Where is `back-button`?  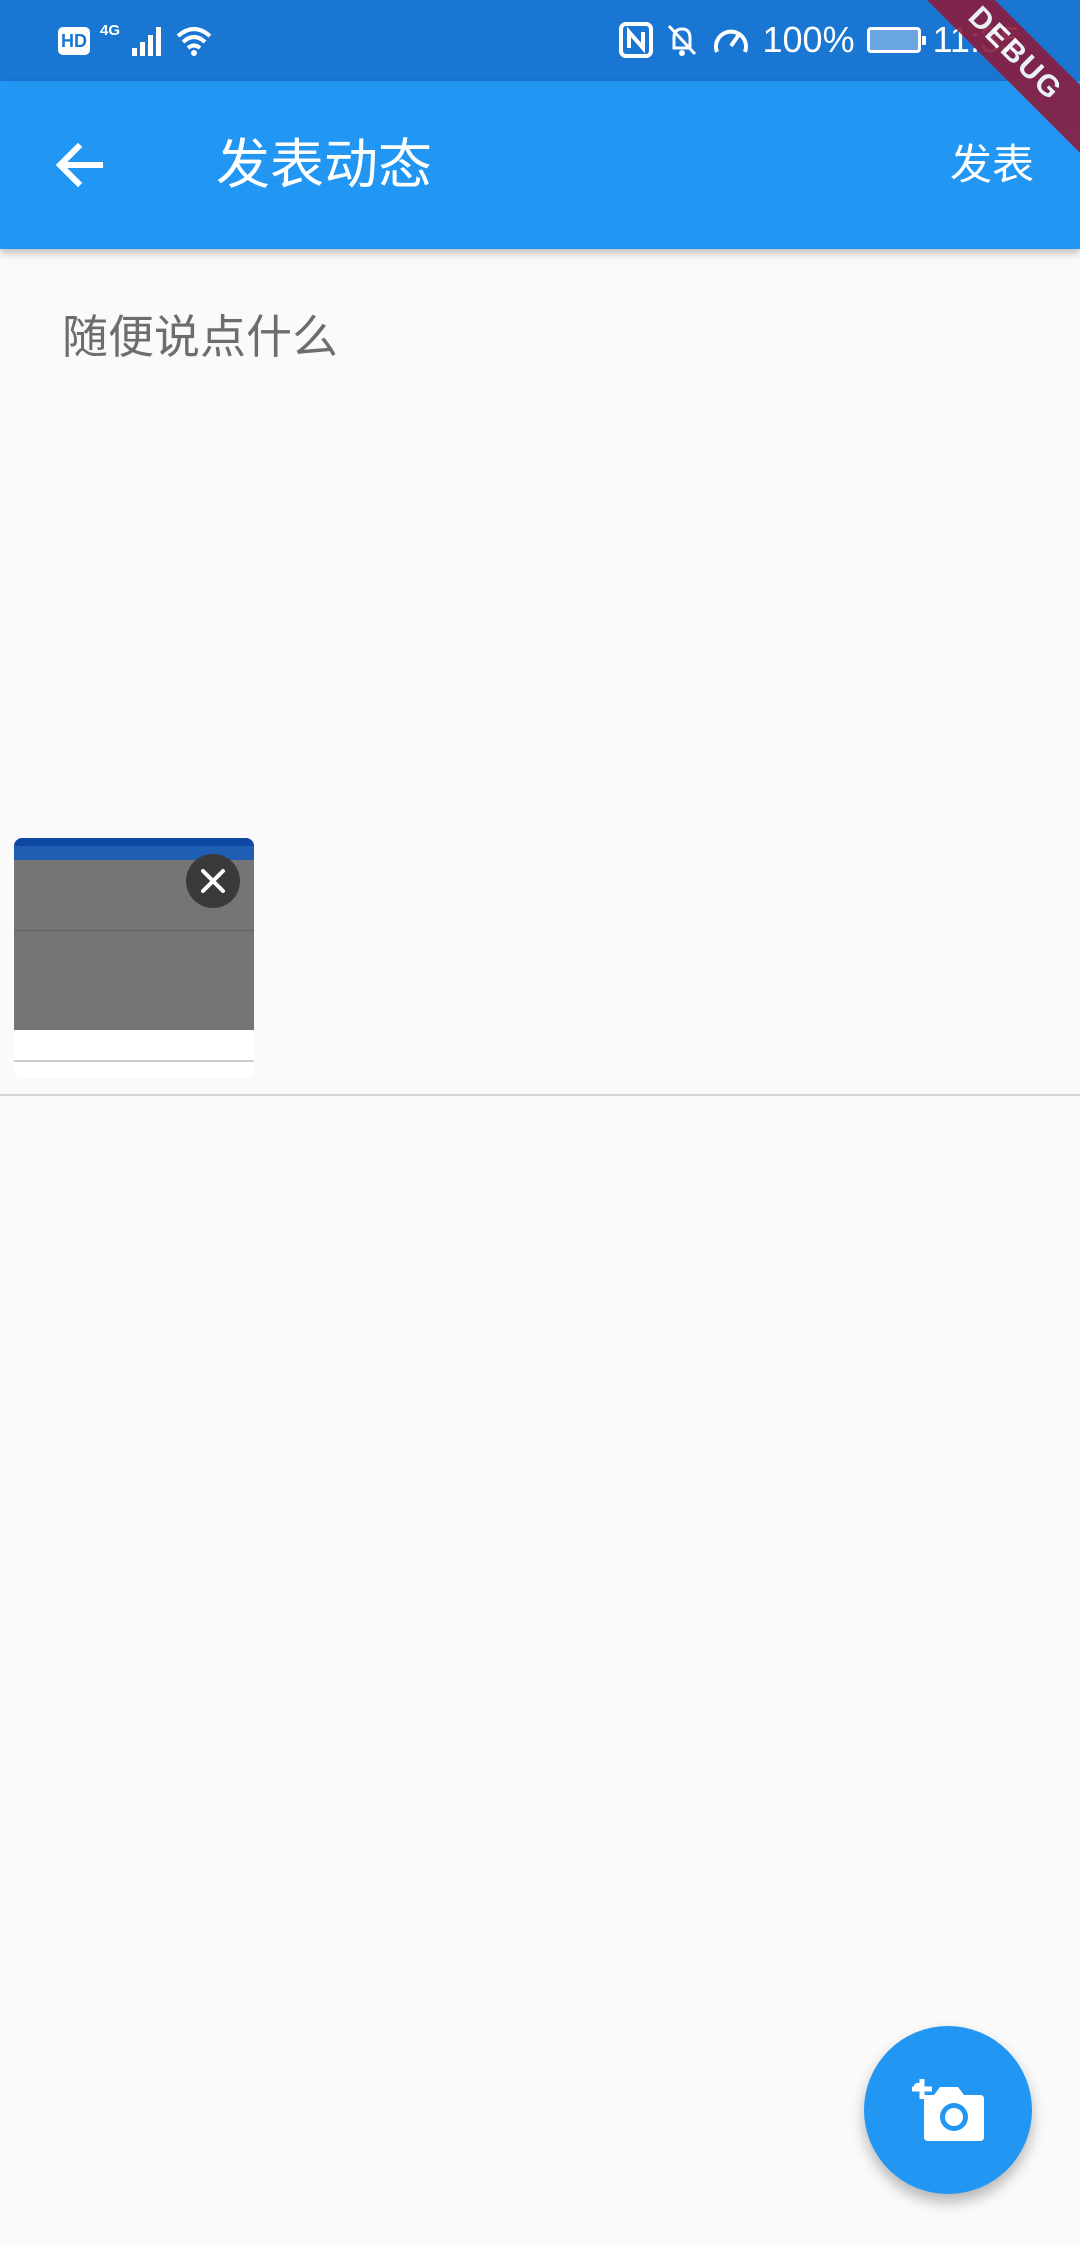
back-button is located at coordinates (80, 165).